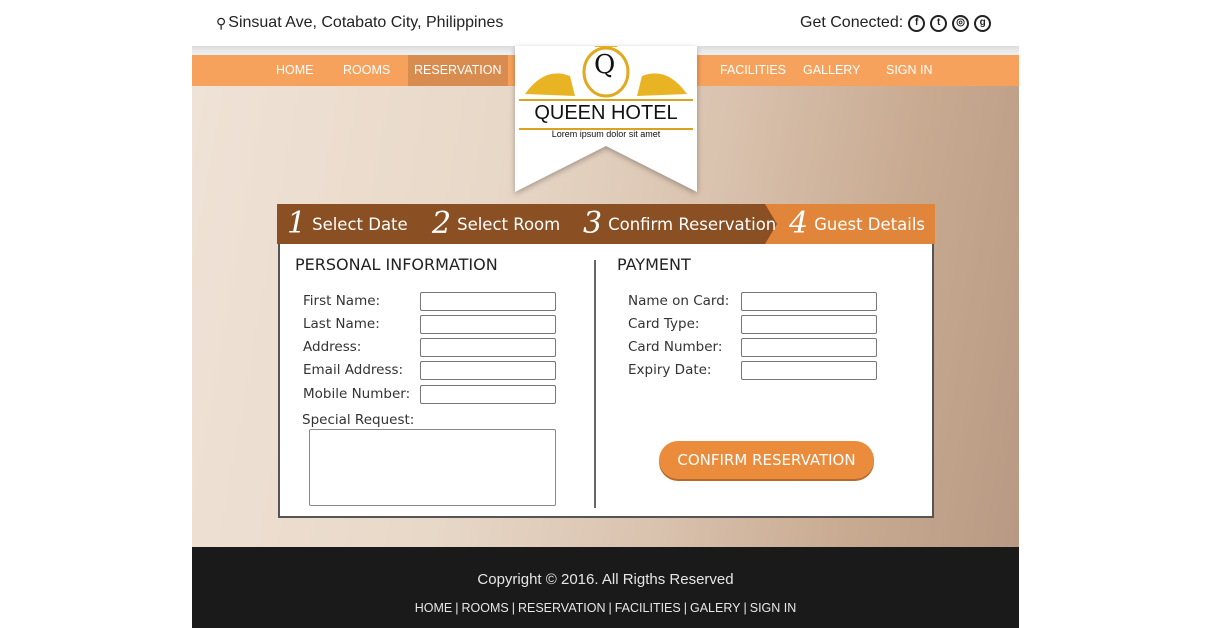 Image resolution: width=1211 pixels, height=628 pixels. Describe the element at coordinates (961, 23) in the screenshot. I see `instagram-icon: ◎` at that location.